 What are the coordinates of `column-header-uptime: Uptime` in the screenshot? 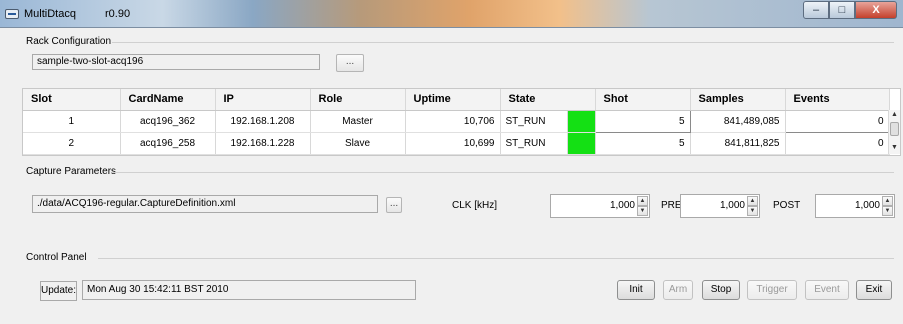 It's located at (453, 100).